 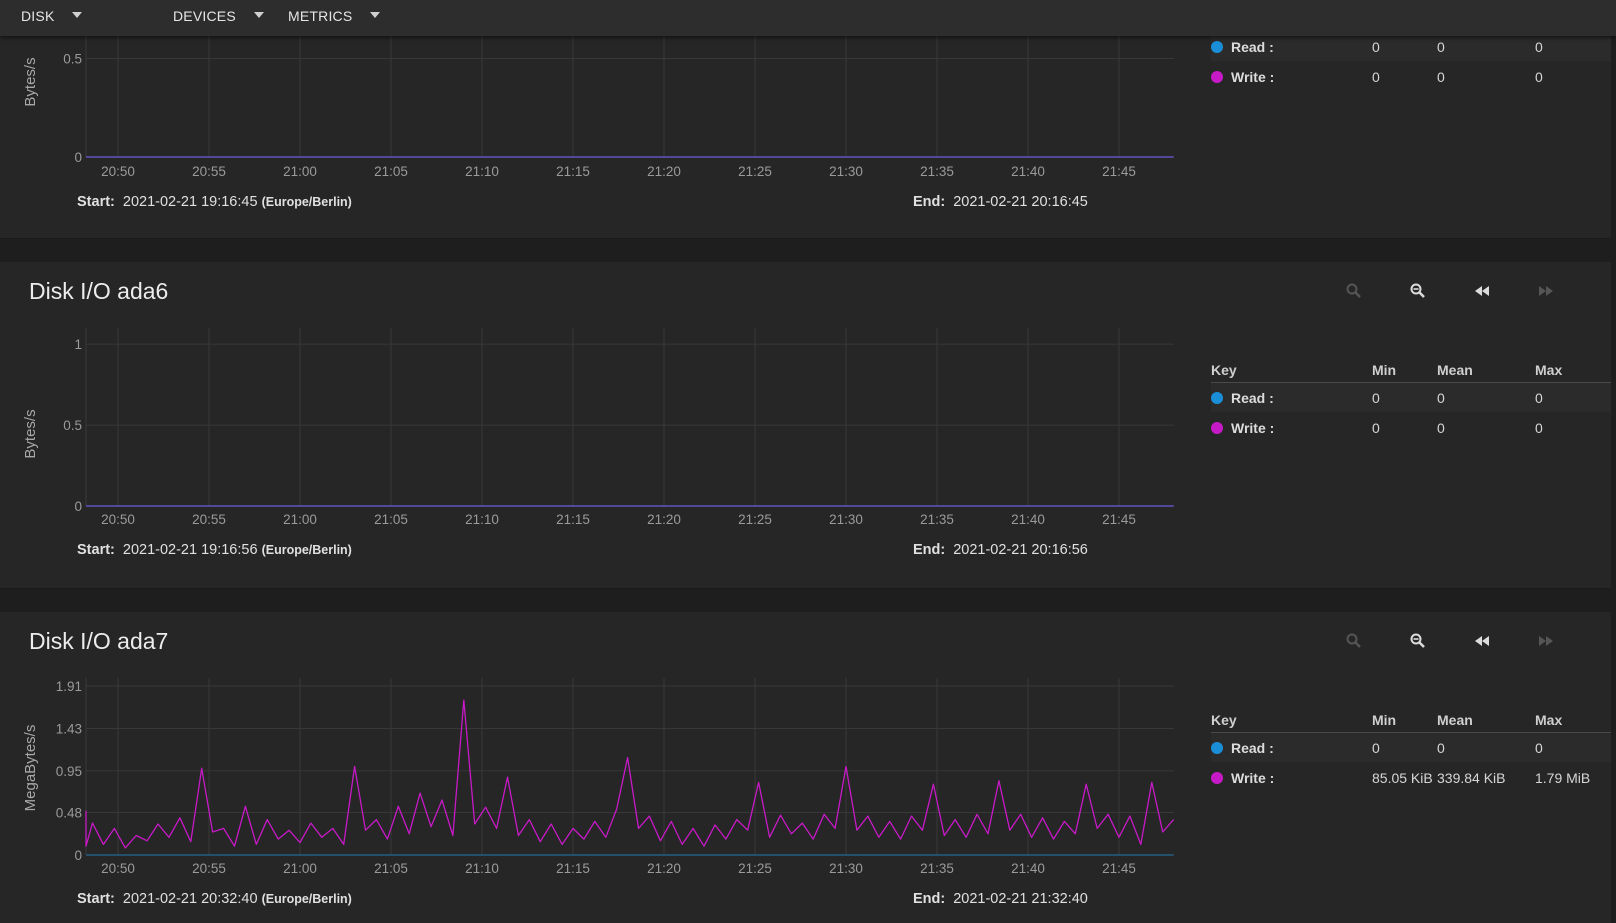 What do you see at coordinates (1020, 899) in the screenshot?
I see `end-value: 2021-02-21 21:32:40` at bounding box center [1020, 899].